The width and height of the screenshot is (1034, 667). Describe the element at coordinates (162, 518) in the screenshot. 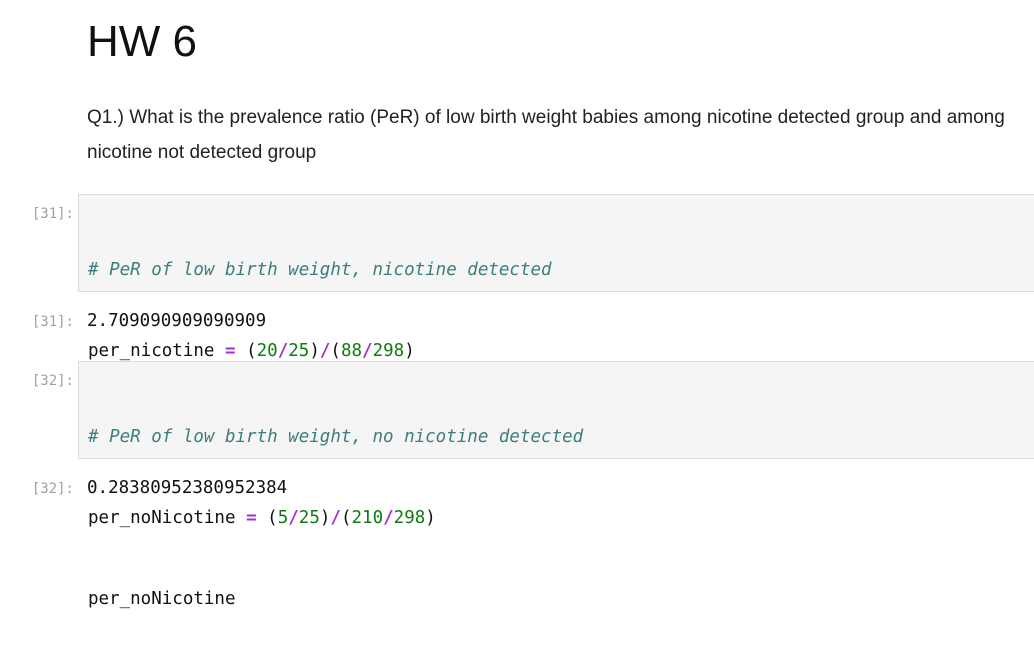

I see `variable-name: per_noNicotine` at that location.